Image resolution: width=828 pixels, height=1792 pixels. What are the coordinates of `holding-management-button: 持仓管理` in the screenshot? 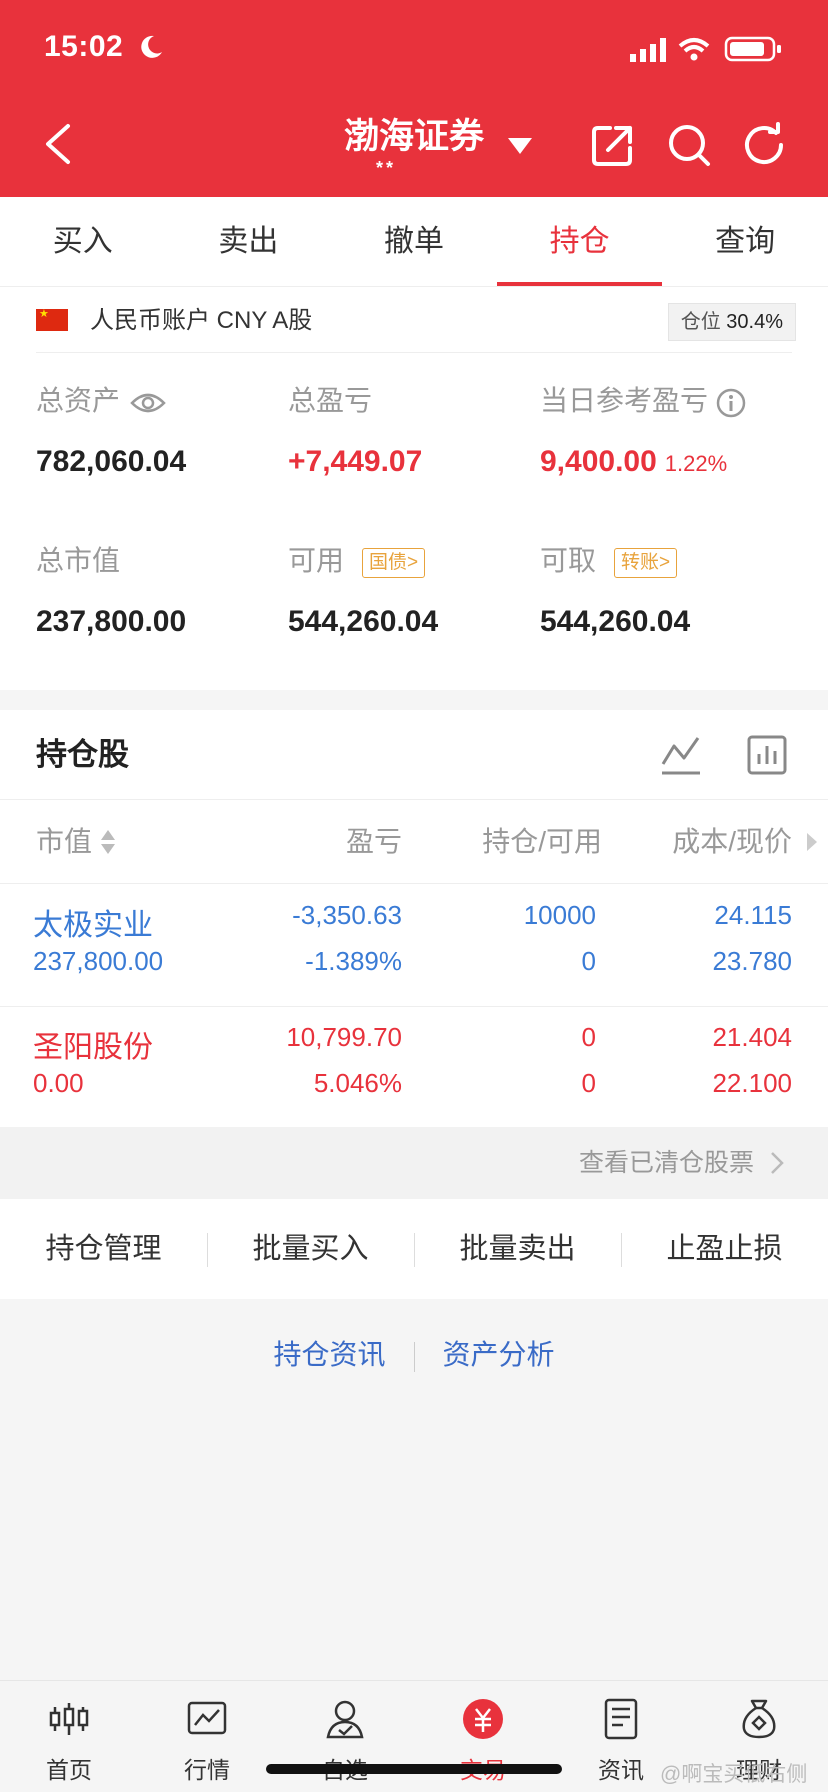 It's located at (103, 1249).